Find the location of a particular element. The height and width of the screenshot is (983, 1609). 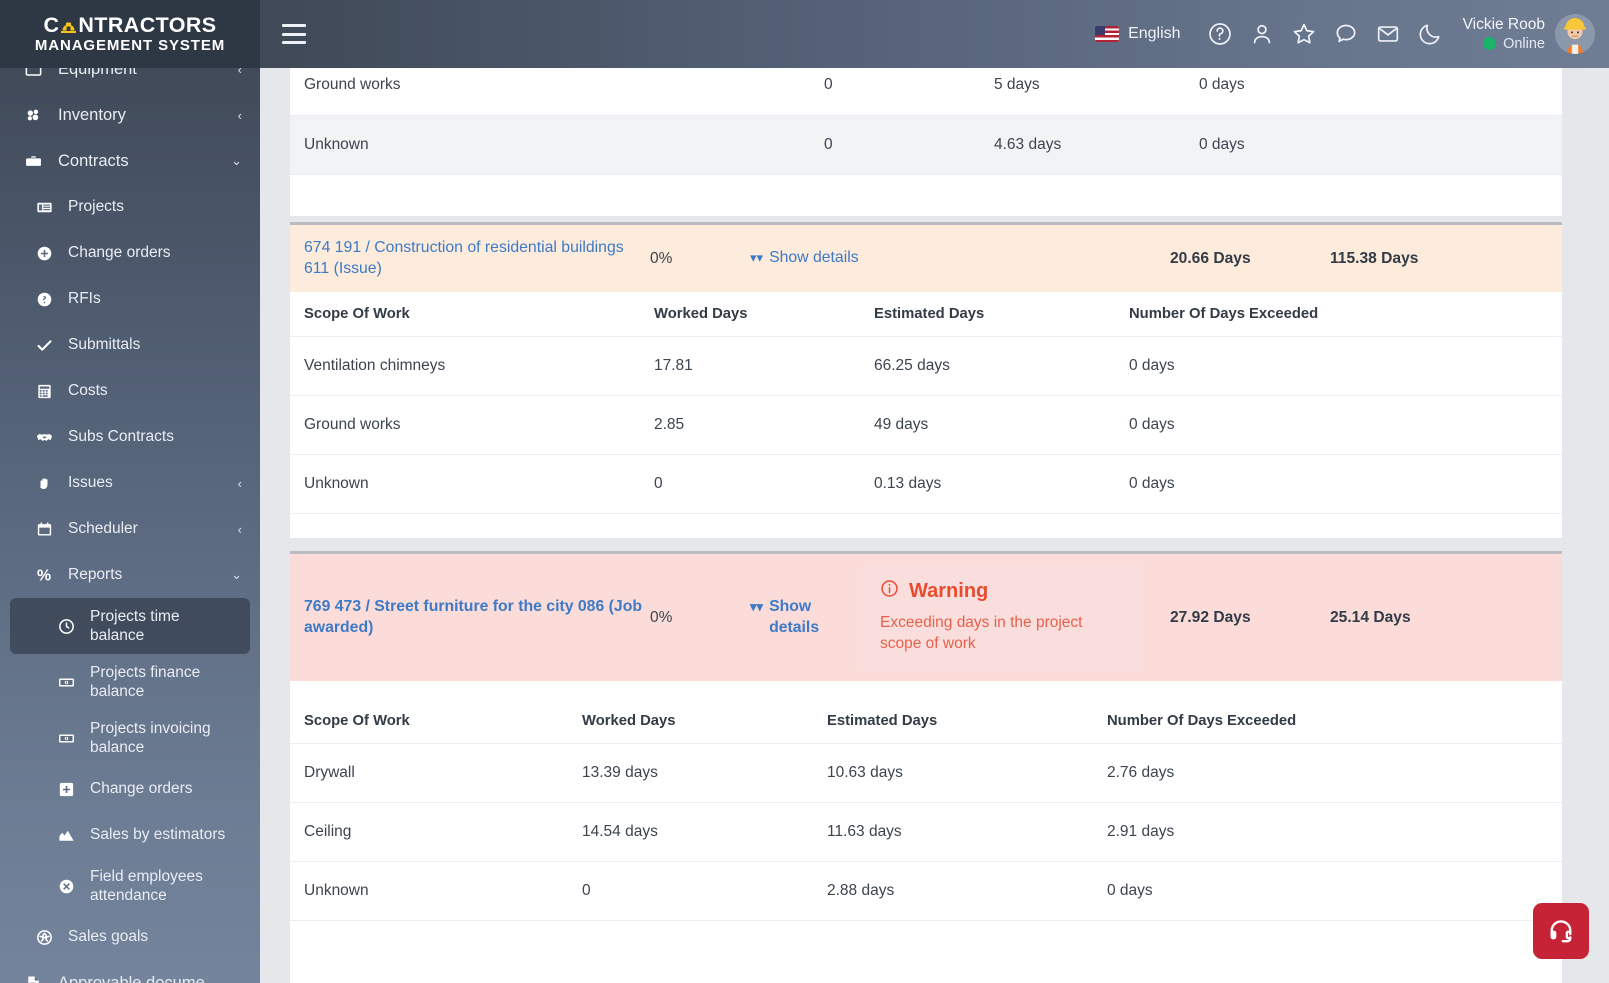

project-1-days-b-cell: 115.38 Days is located at coordinates (1410, 259).